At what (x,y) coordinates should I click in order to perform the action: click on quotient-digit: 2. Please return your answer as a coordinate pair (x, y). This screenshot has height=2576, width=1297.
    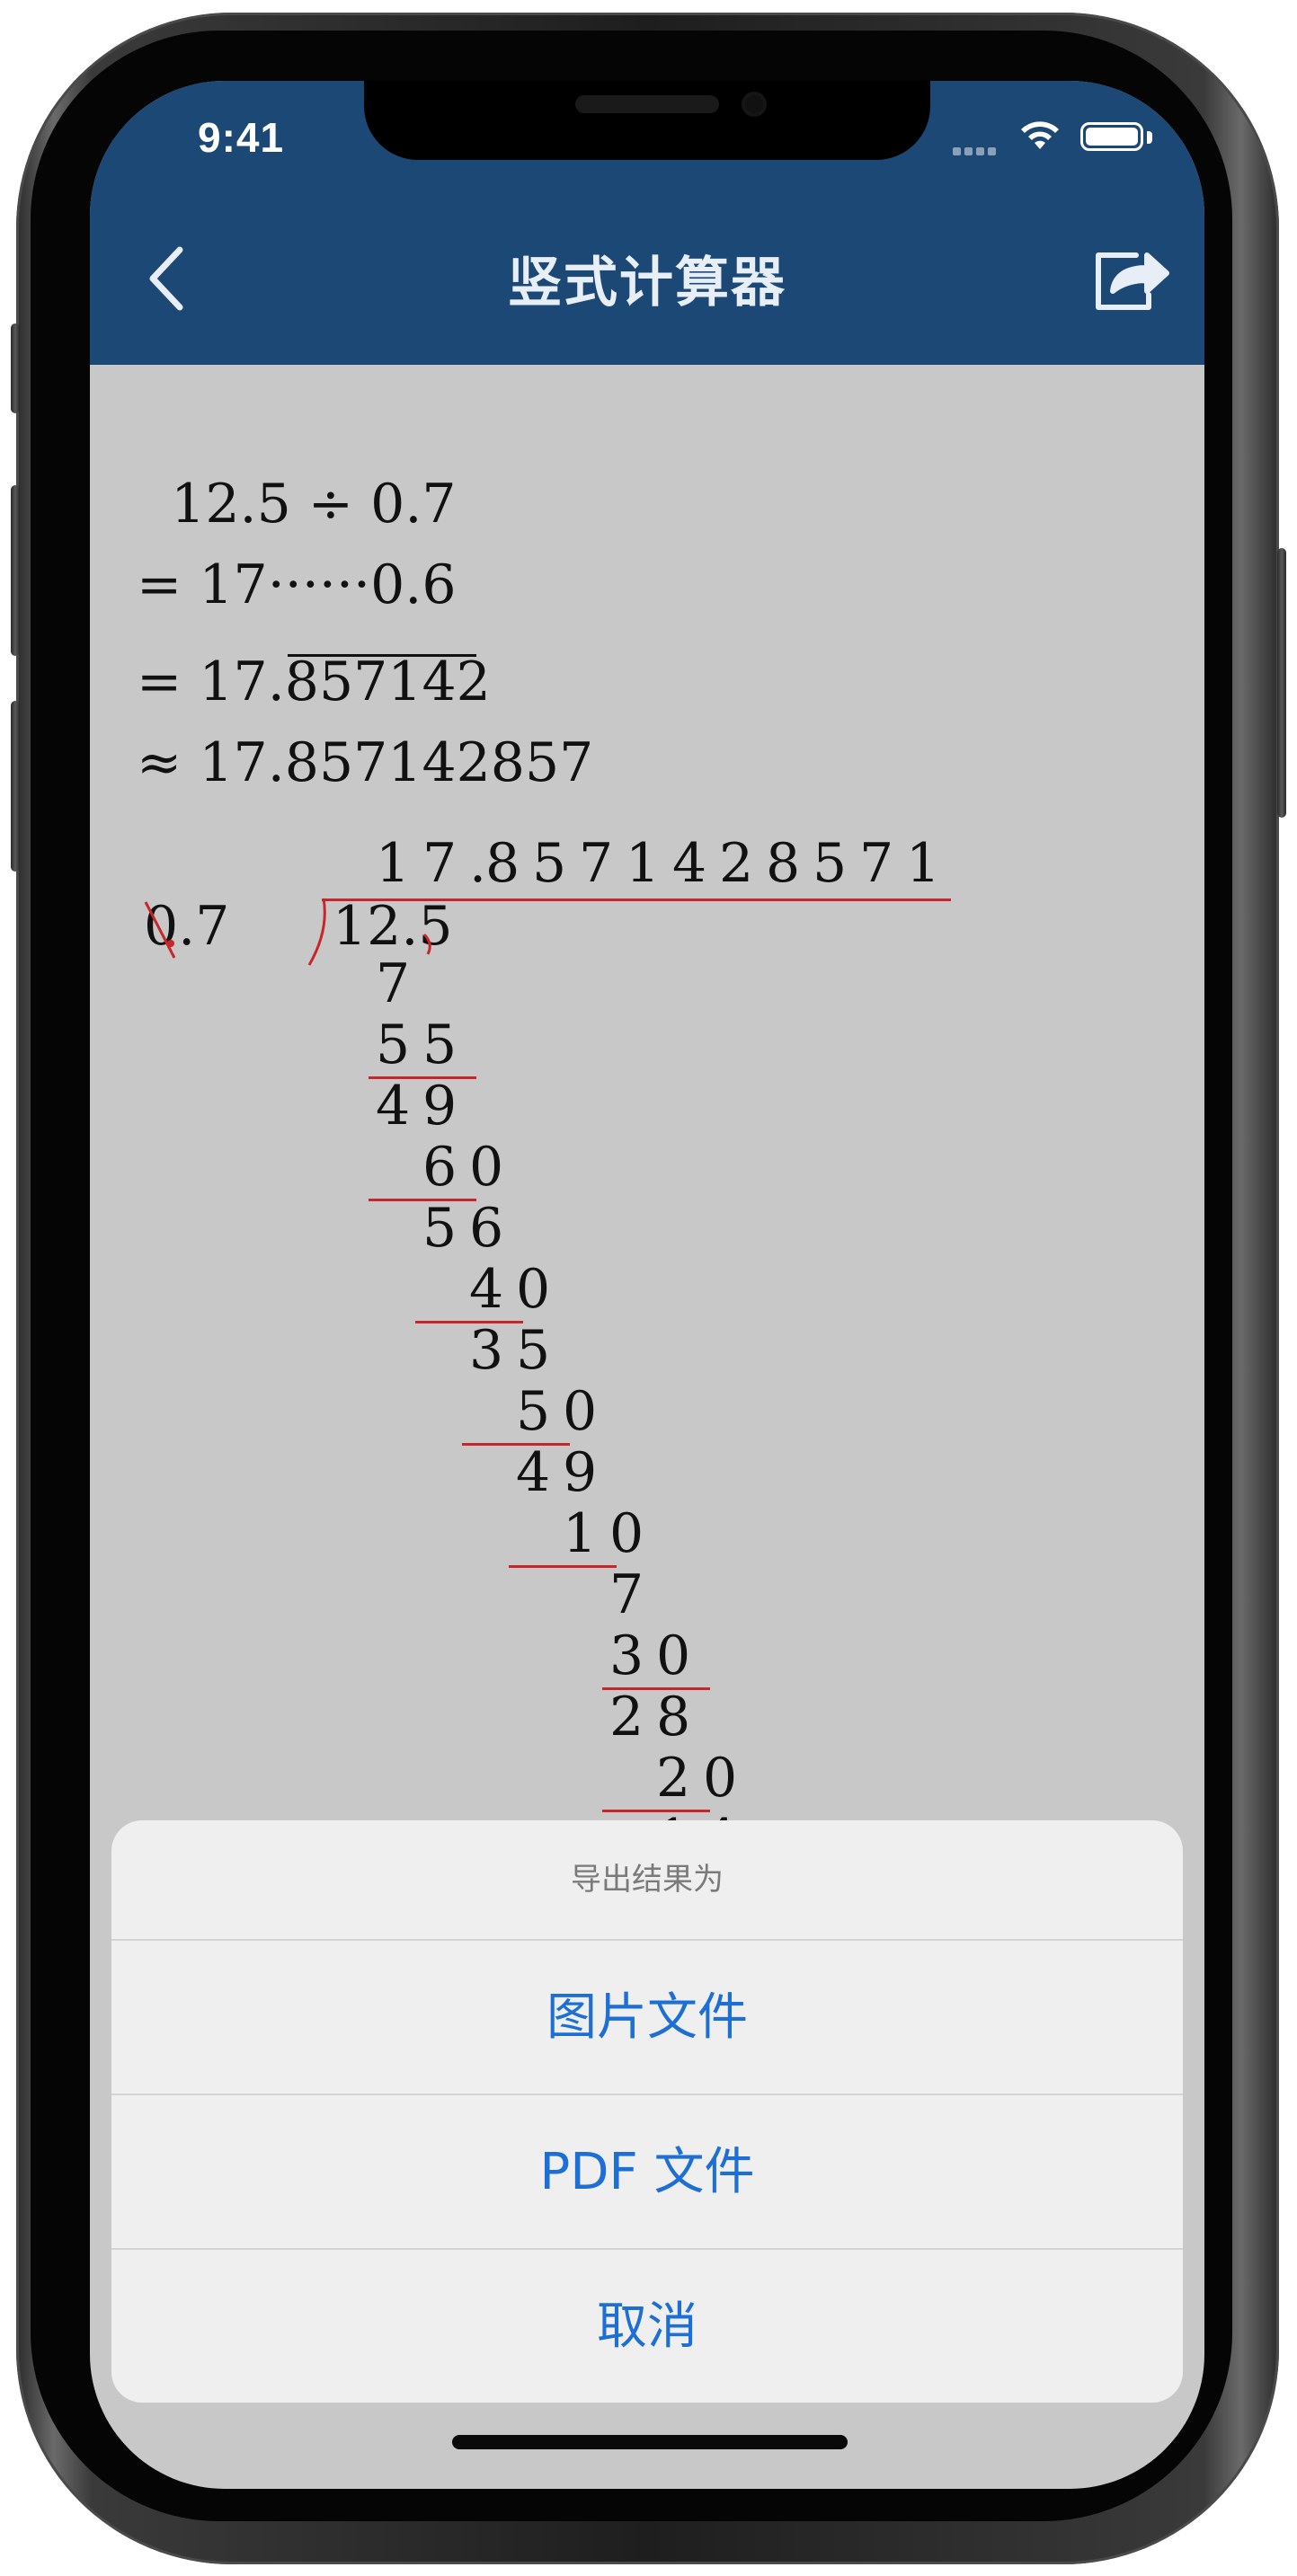
    Looking at the image, I should click on (736, 864).